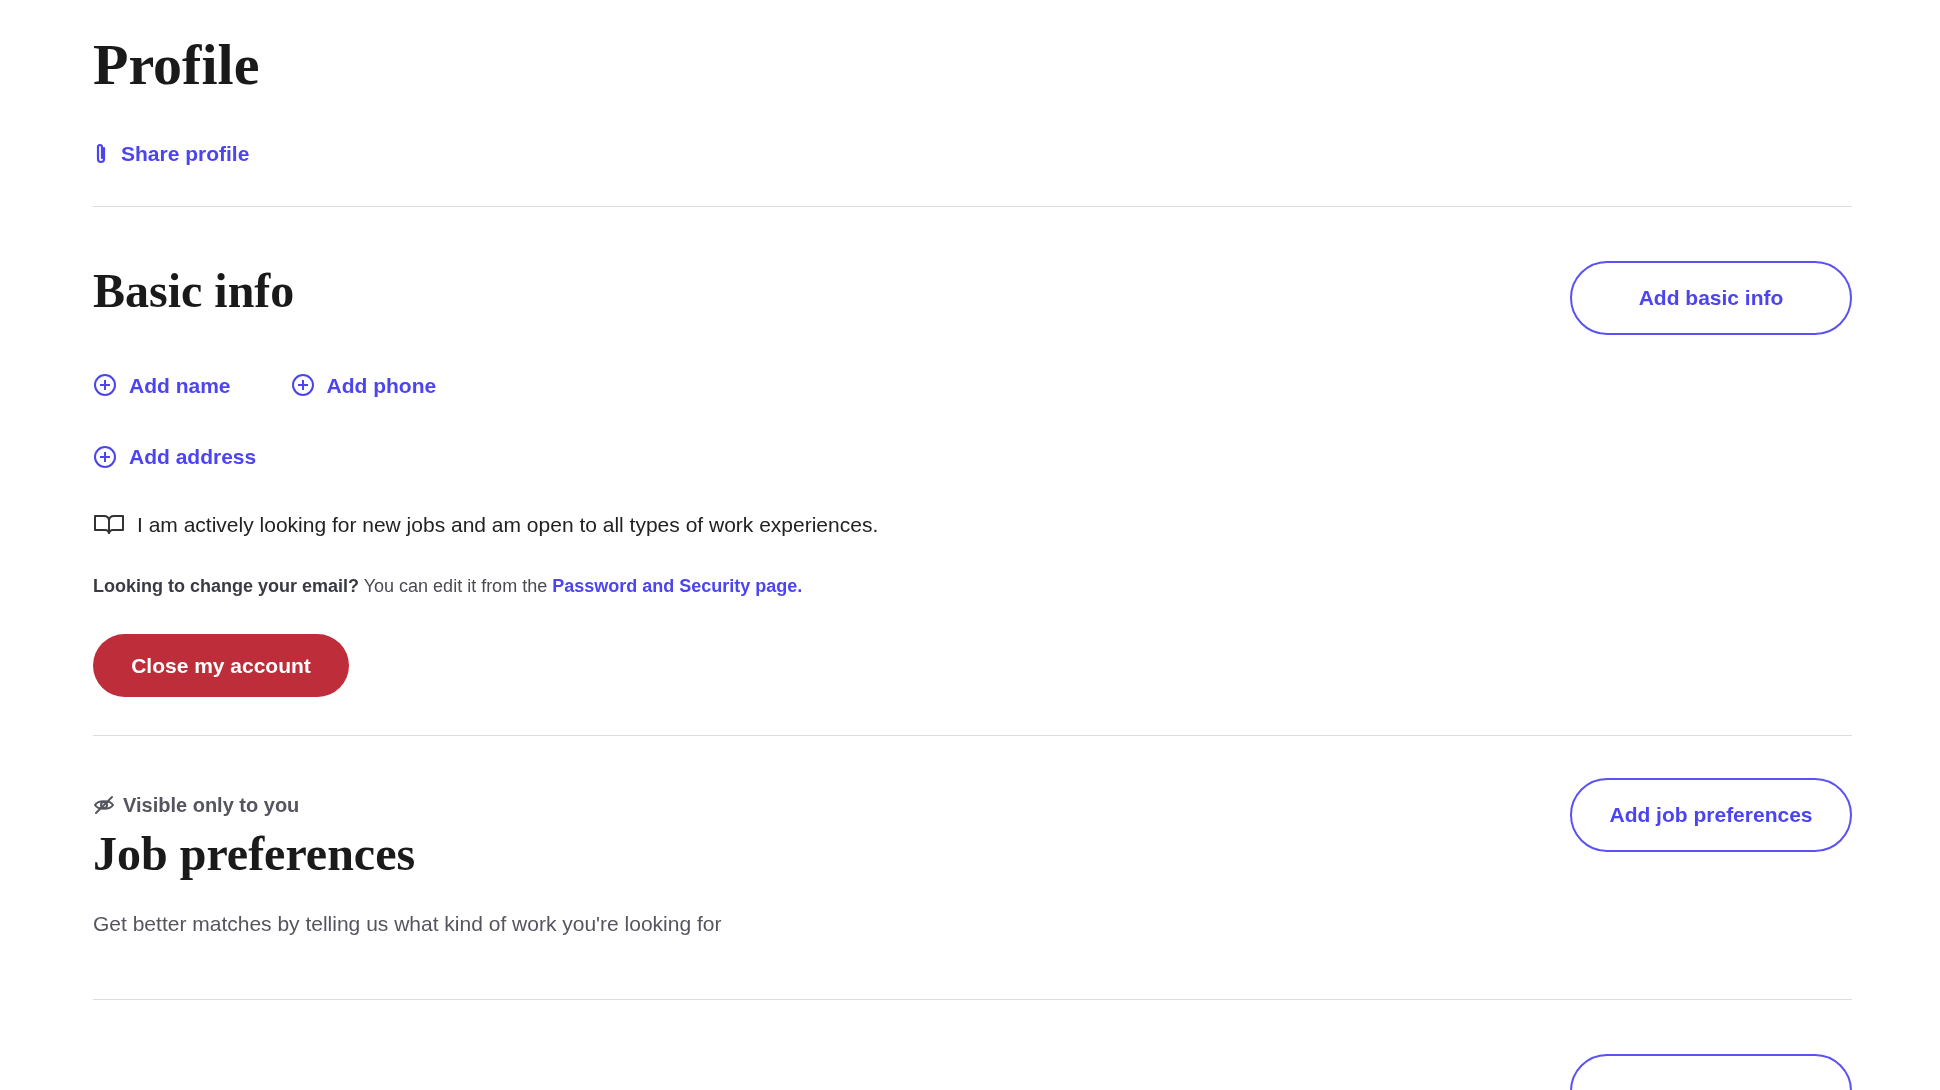 The image size is (1940, 1090). I want to click on close-account-button: Close my account, so click(221, 665).